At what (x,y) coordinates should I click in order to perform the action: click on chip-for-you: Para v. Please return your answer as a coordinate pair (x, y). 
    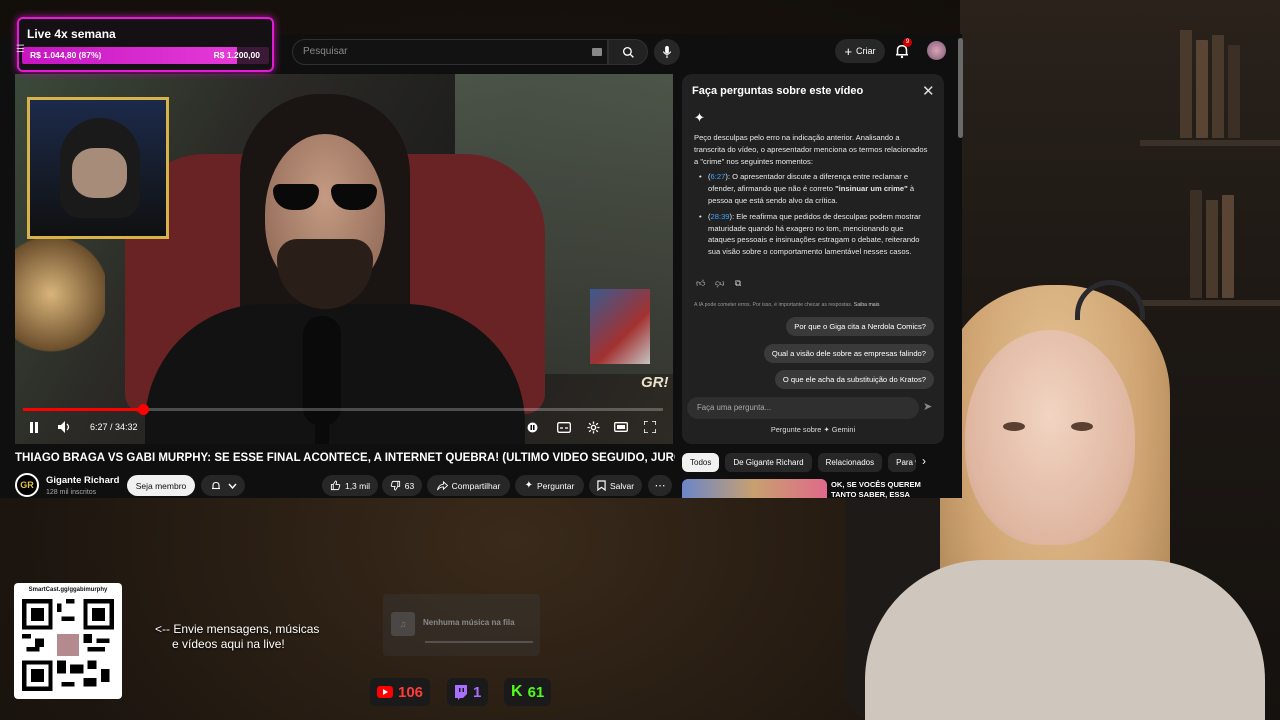
    Looking at the image, I should click on (902, 462).